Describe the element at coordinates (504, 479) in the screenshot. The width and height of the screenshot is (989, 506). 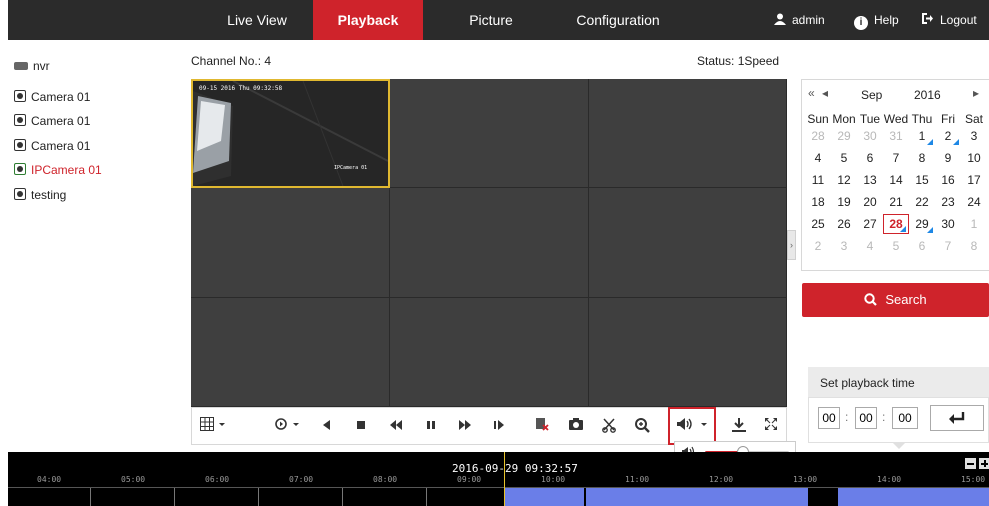
I see `timeline-cursor` at that location.